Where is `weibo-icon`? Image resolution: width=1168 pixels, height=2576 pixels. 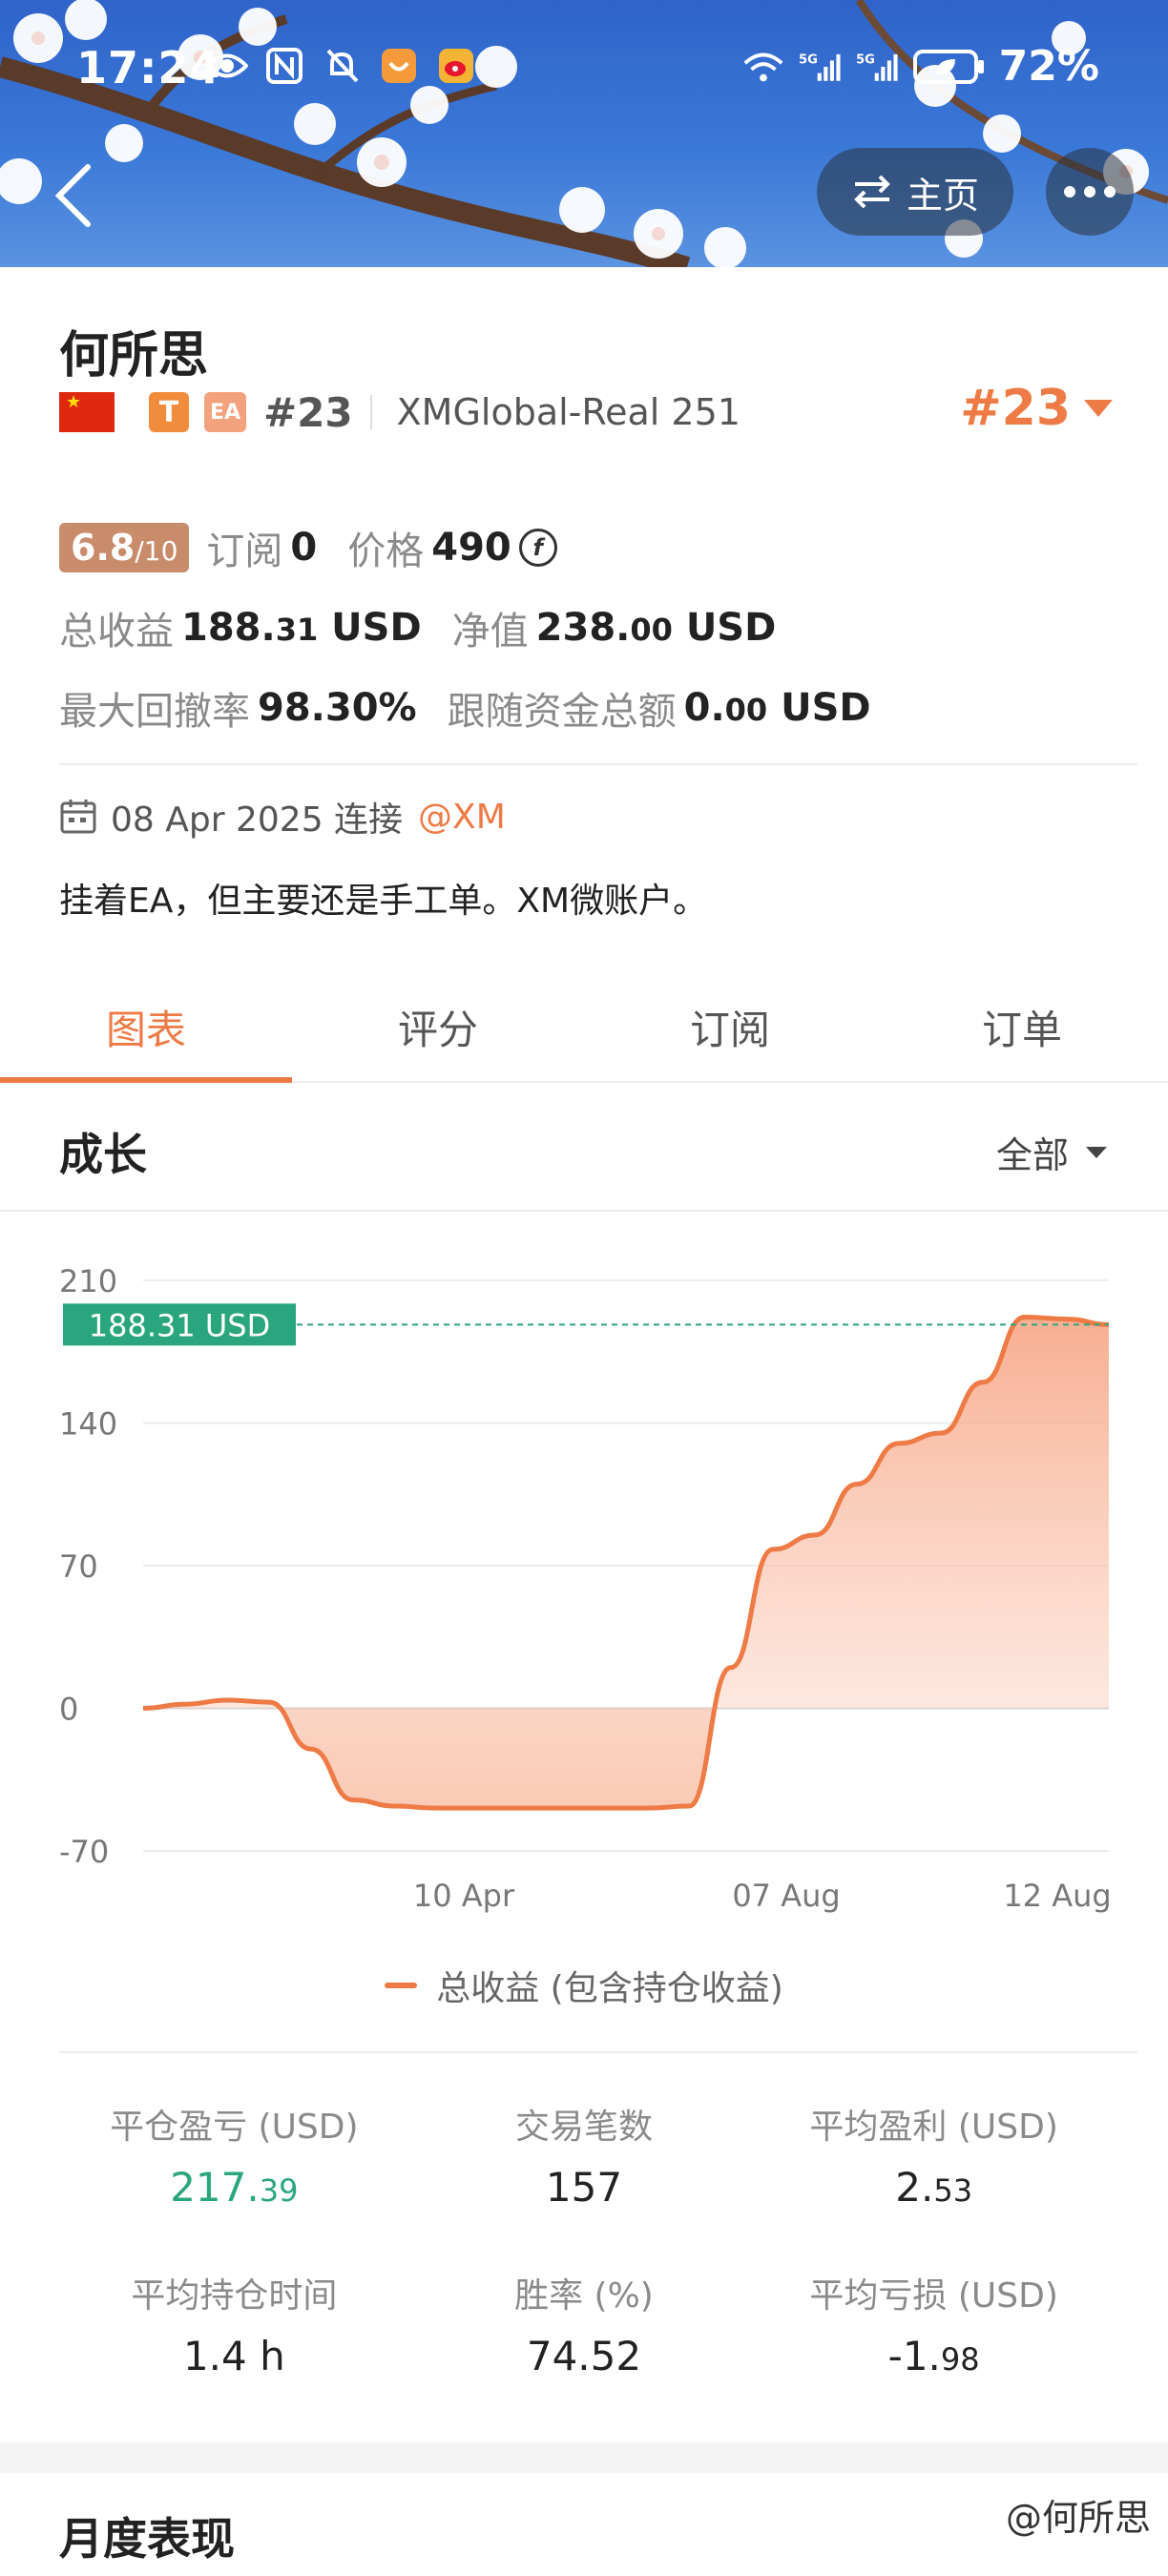 weibo-icon is located at coordinates (456, 66).